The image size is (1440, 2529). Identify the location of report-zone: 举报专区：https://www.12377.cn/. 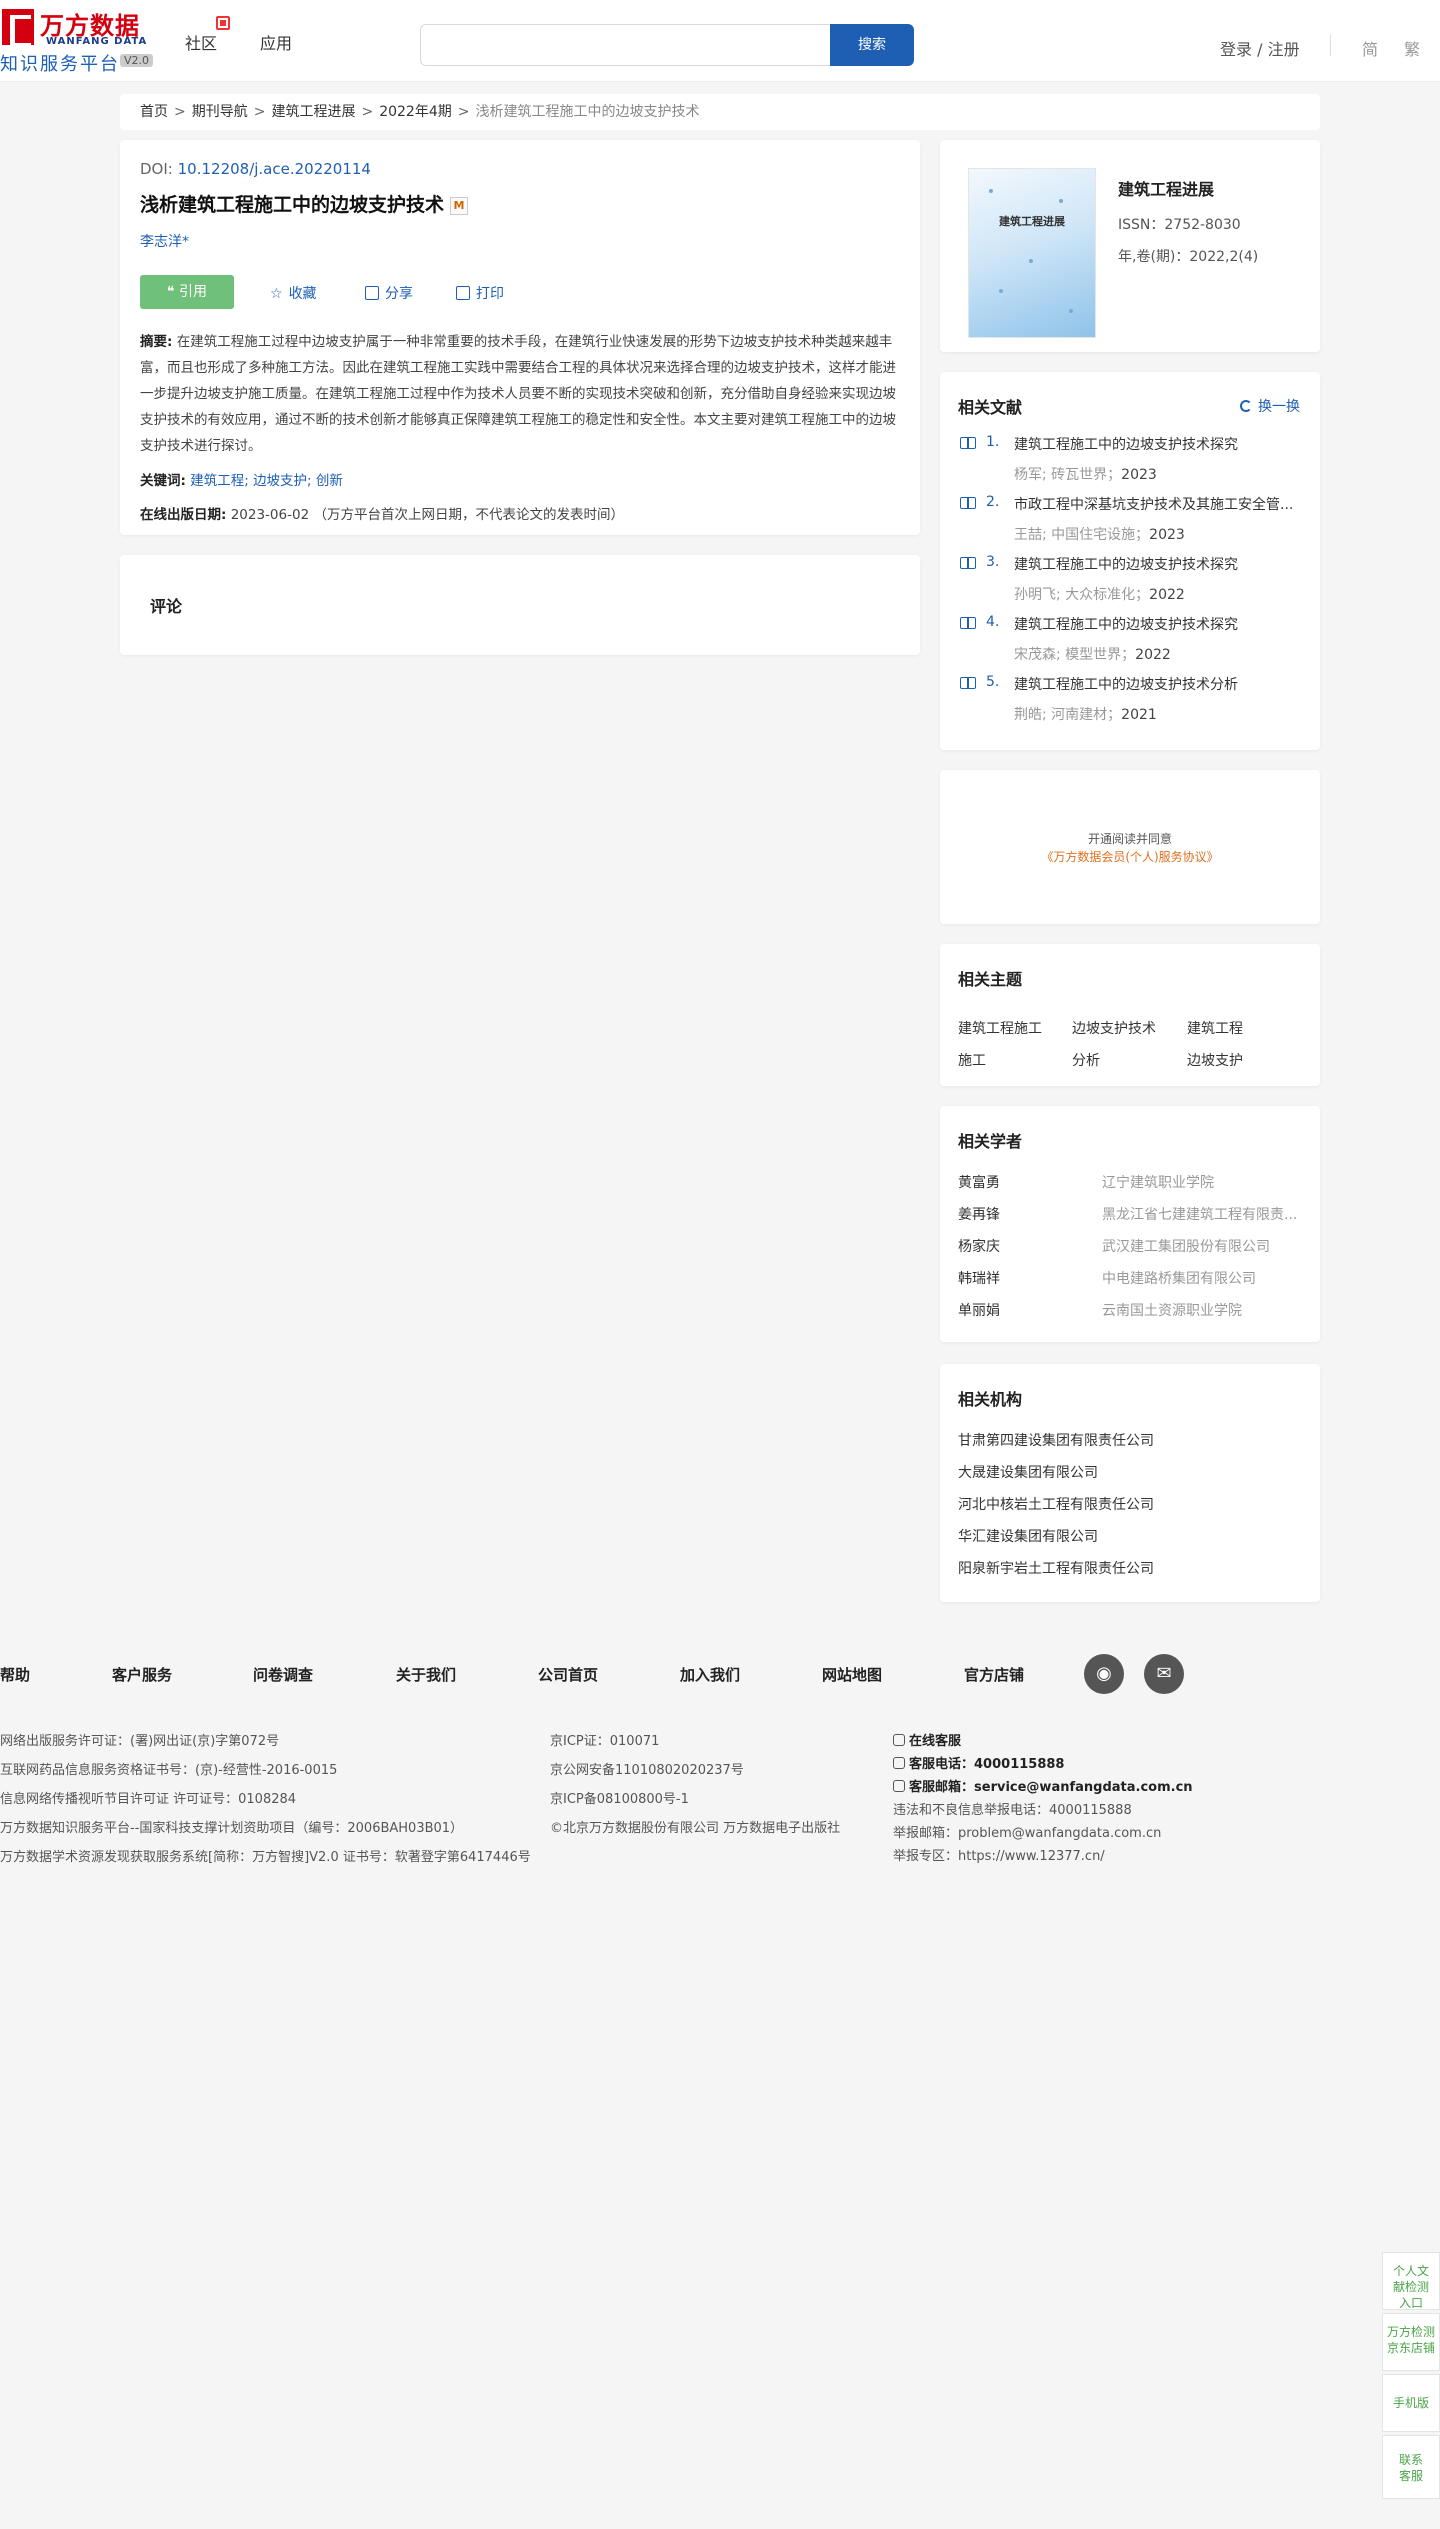
(999, 1854).